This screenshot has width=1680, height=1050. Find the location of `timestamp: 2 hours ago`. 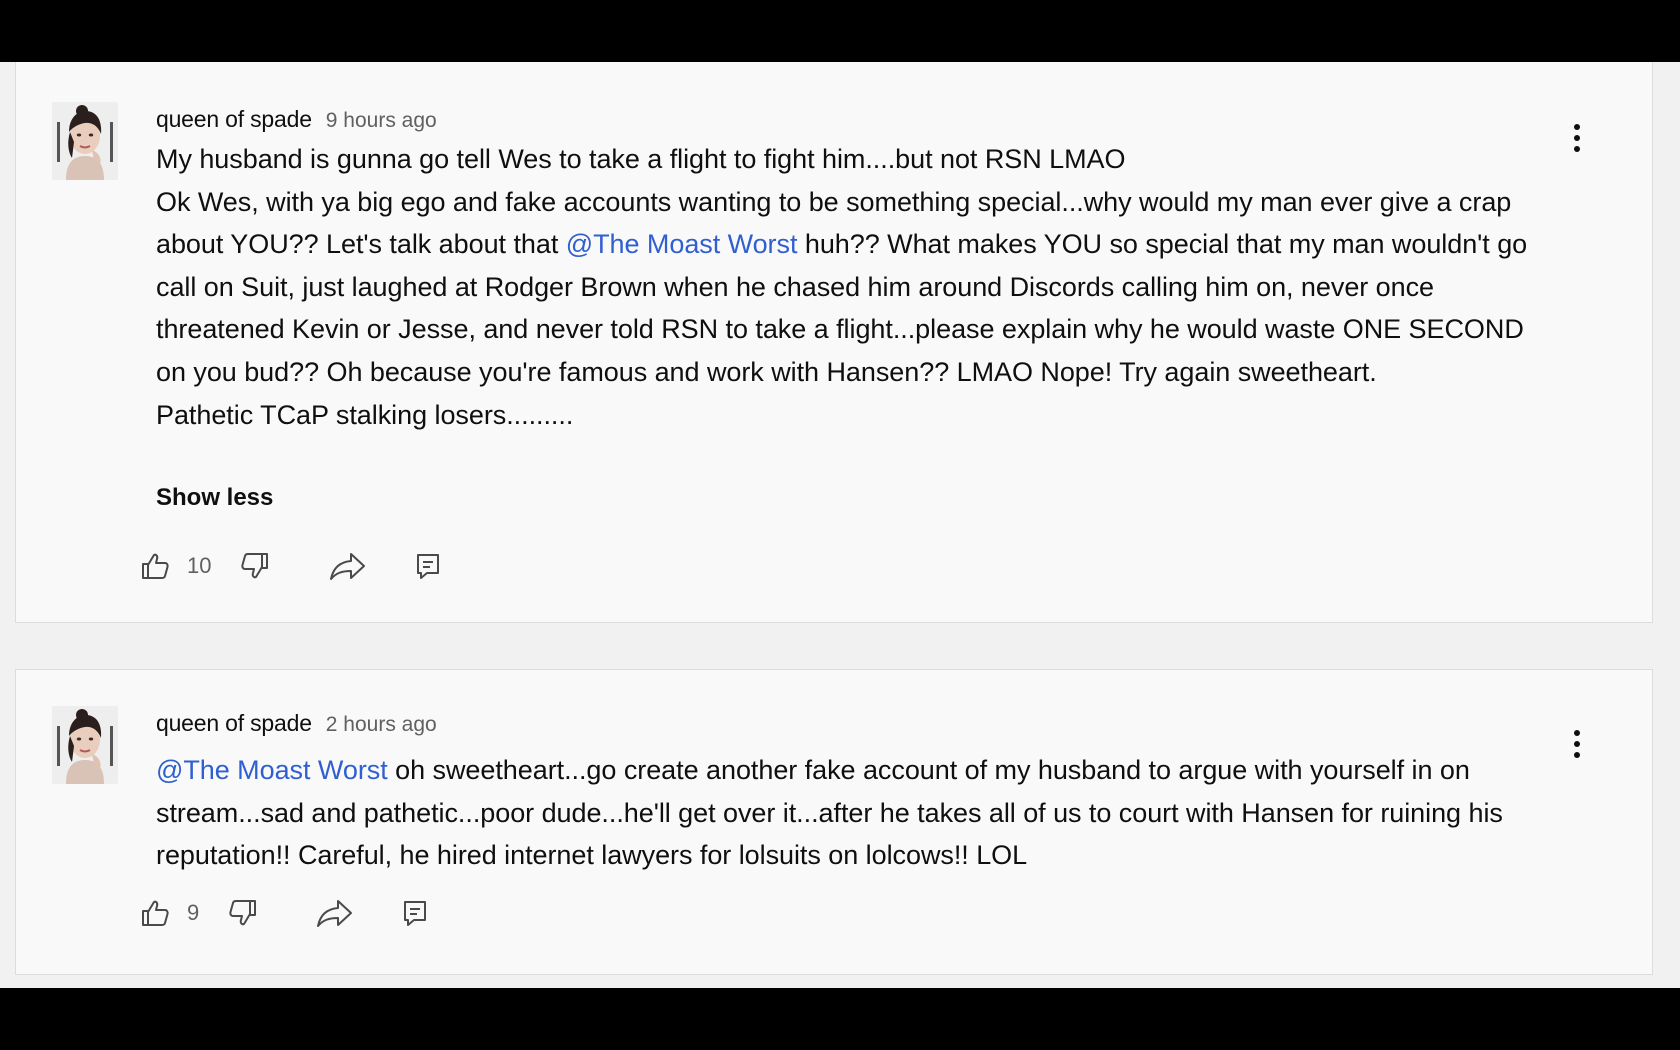

timestamp: 2 hours ago is located at coordinates (381, 725).